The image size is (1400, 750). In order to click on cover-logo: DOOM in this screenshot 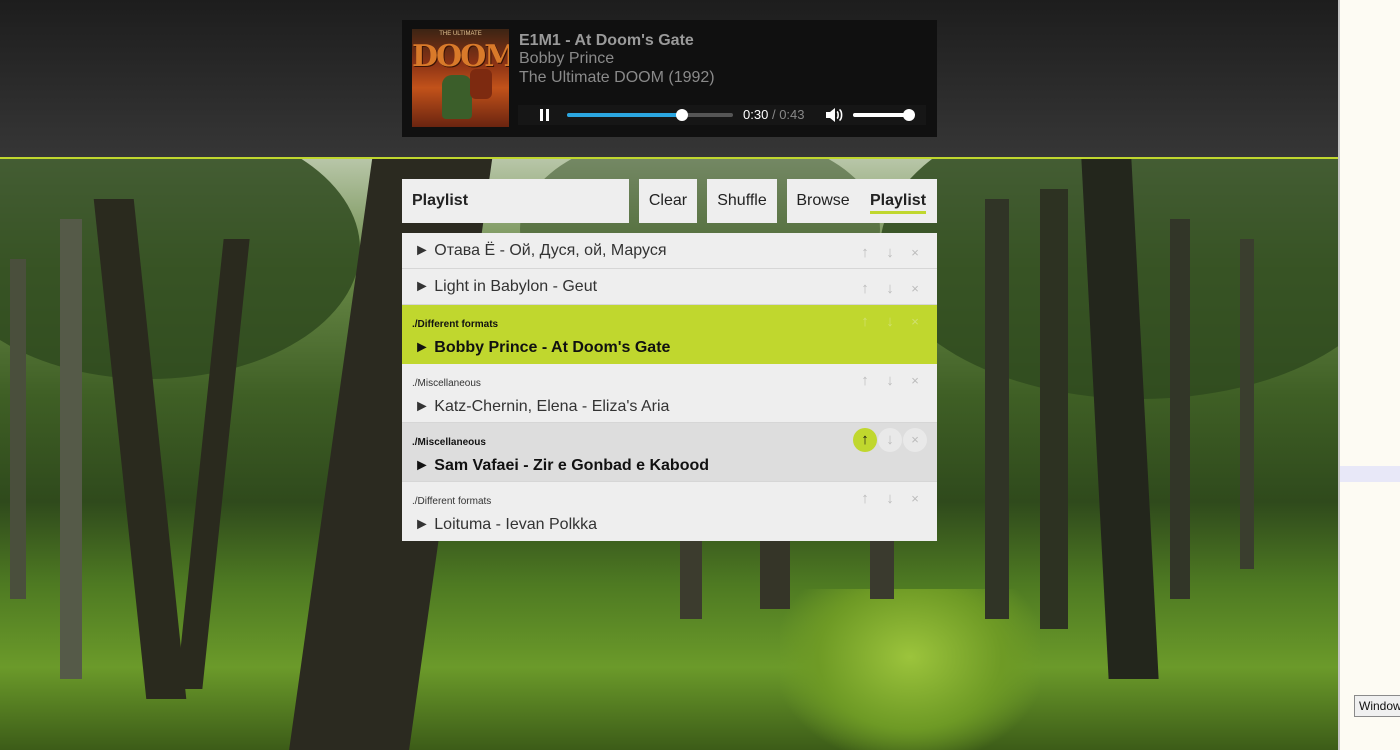, I will do `click(460, 56)`.